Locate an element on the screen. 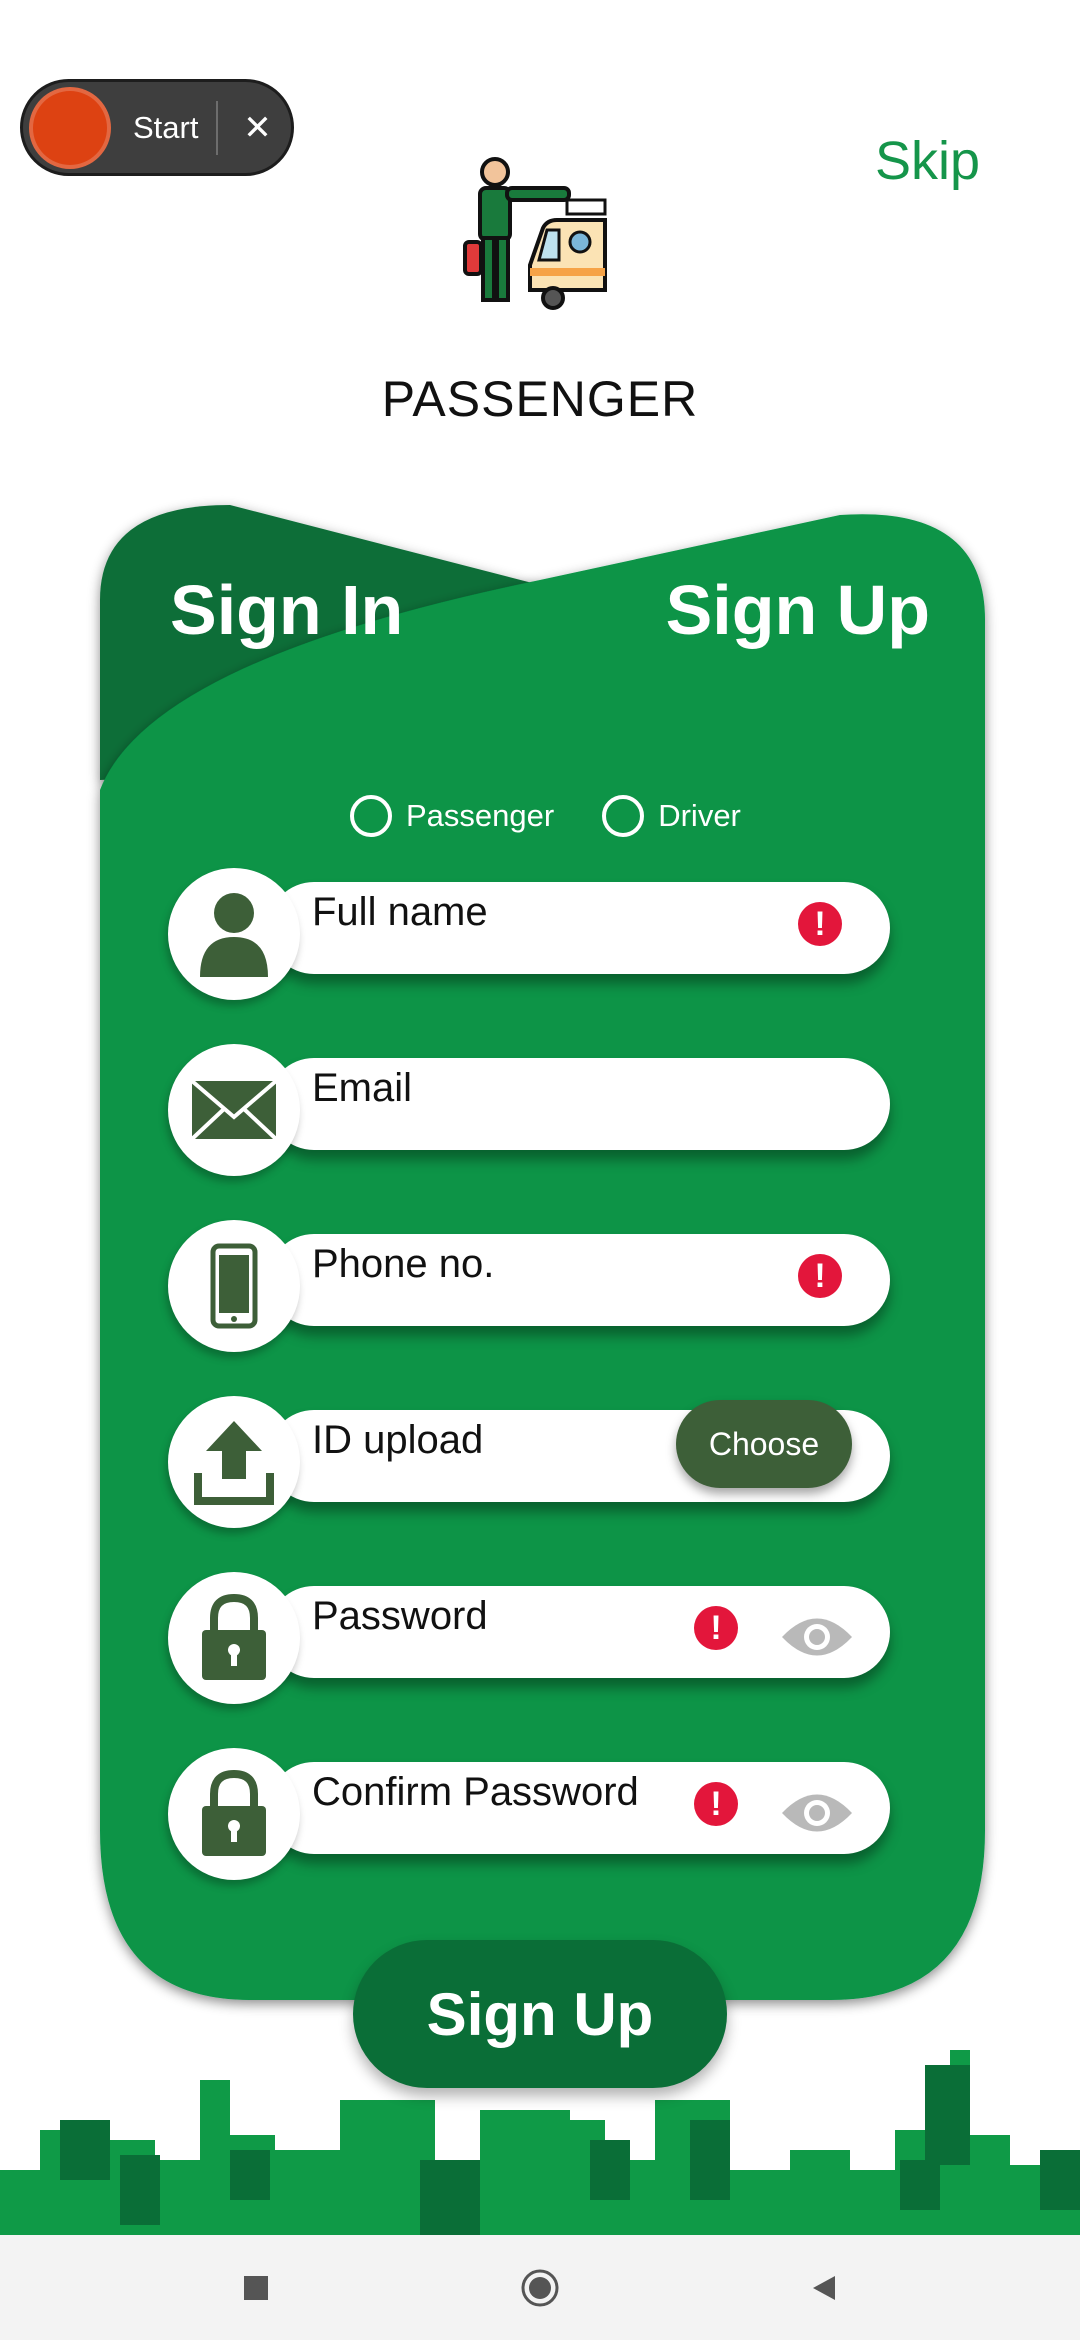 This screenshot has width=1080, height=2340. field-label: Phone no. is located at coordinates (403, 1264).